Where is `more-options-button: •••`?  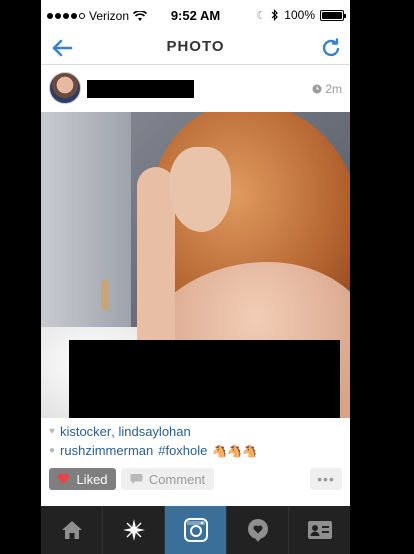
more-options-button: ••• is located at coordinates (326, 479).